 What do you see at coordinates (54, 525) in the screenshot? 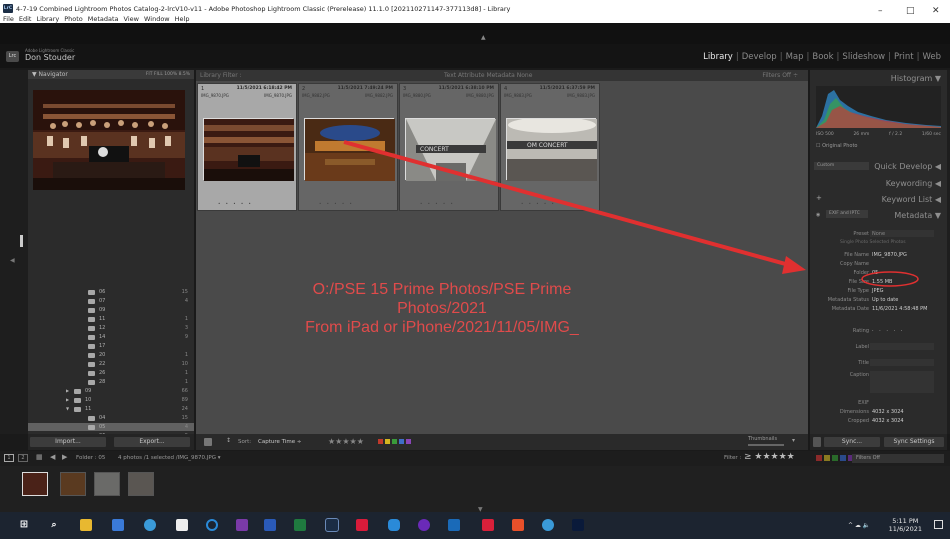
I see `search-icon: ⌕` at bounding box center [54, 525].